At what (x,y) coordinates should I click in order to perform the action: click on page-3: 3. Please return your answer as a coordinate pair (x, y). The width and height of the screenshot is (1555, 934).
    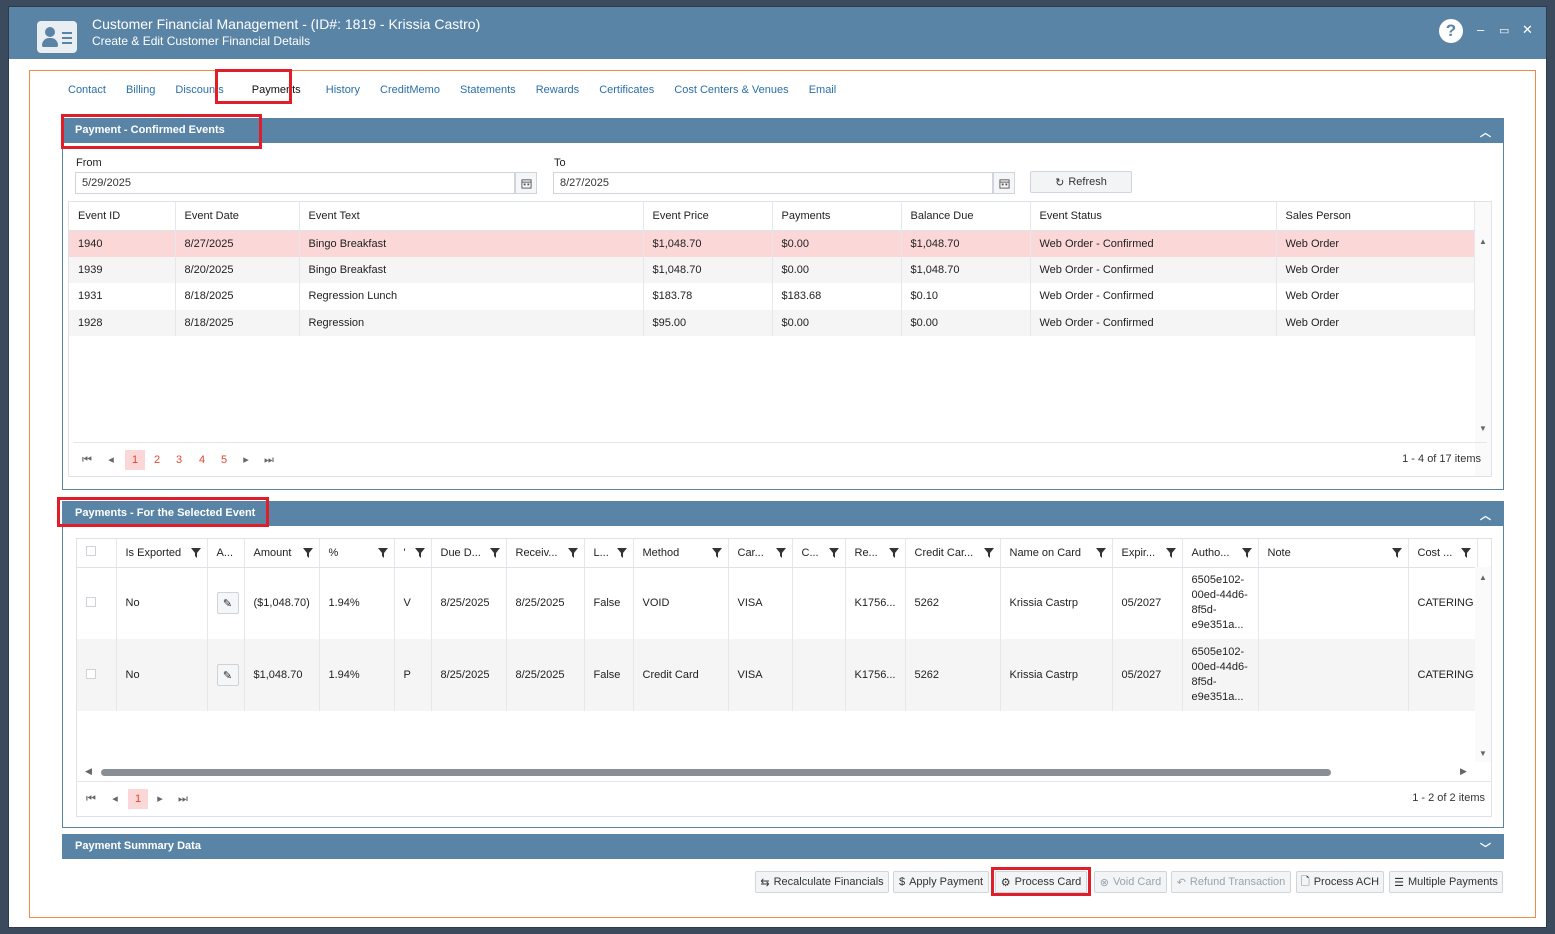
    Looking at the image, I should click on (179, 460).